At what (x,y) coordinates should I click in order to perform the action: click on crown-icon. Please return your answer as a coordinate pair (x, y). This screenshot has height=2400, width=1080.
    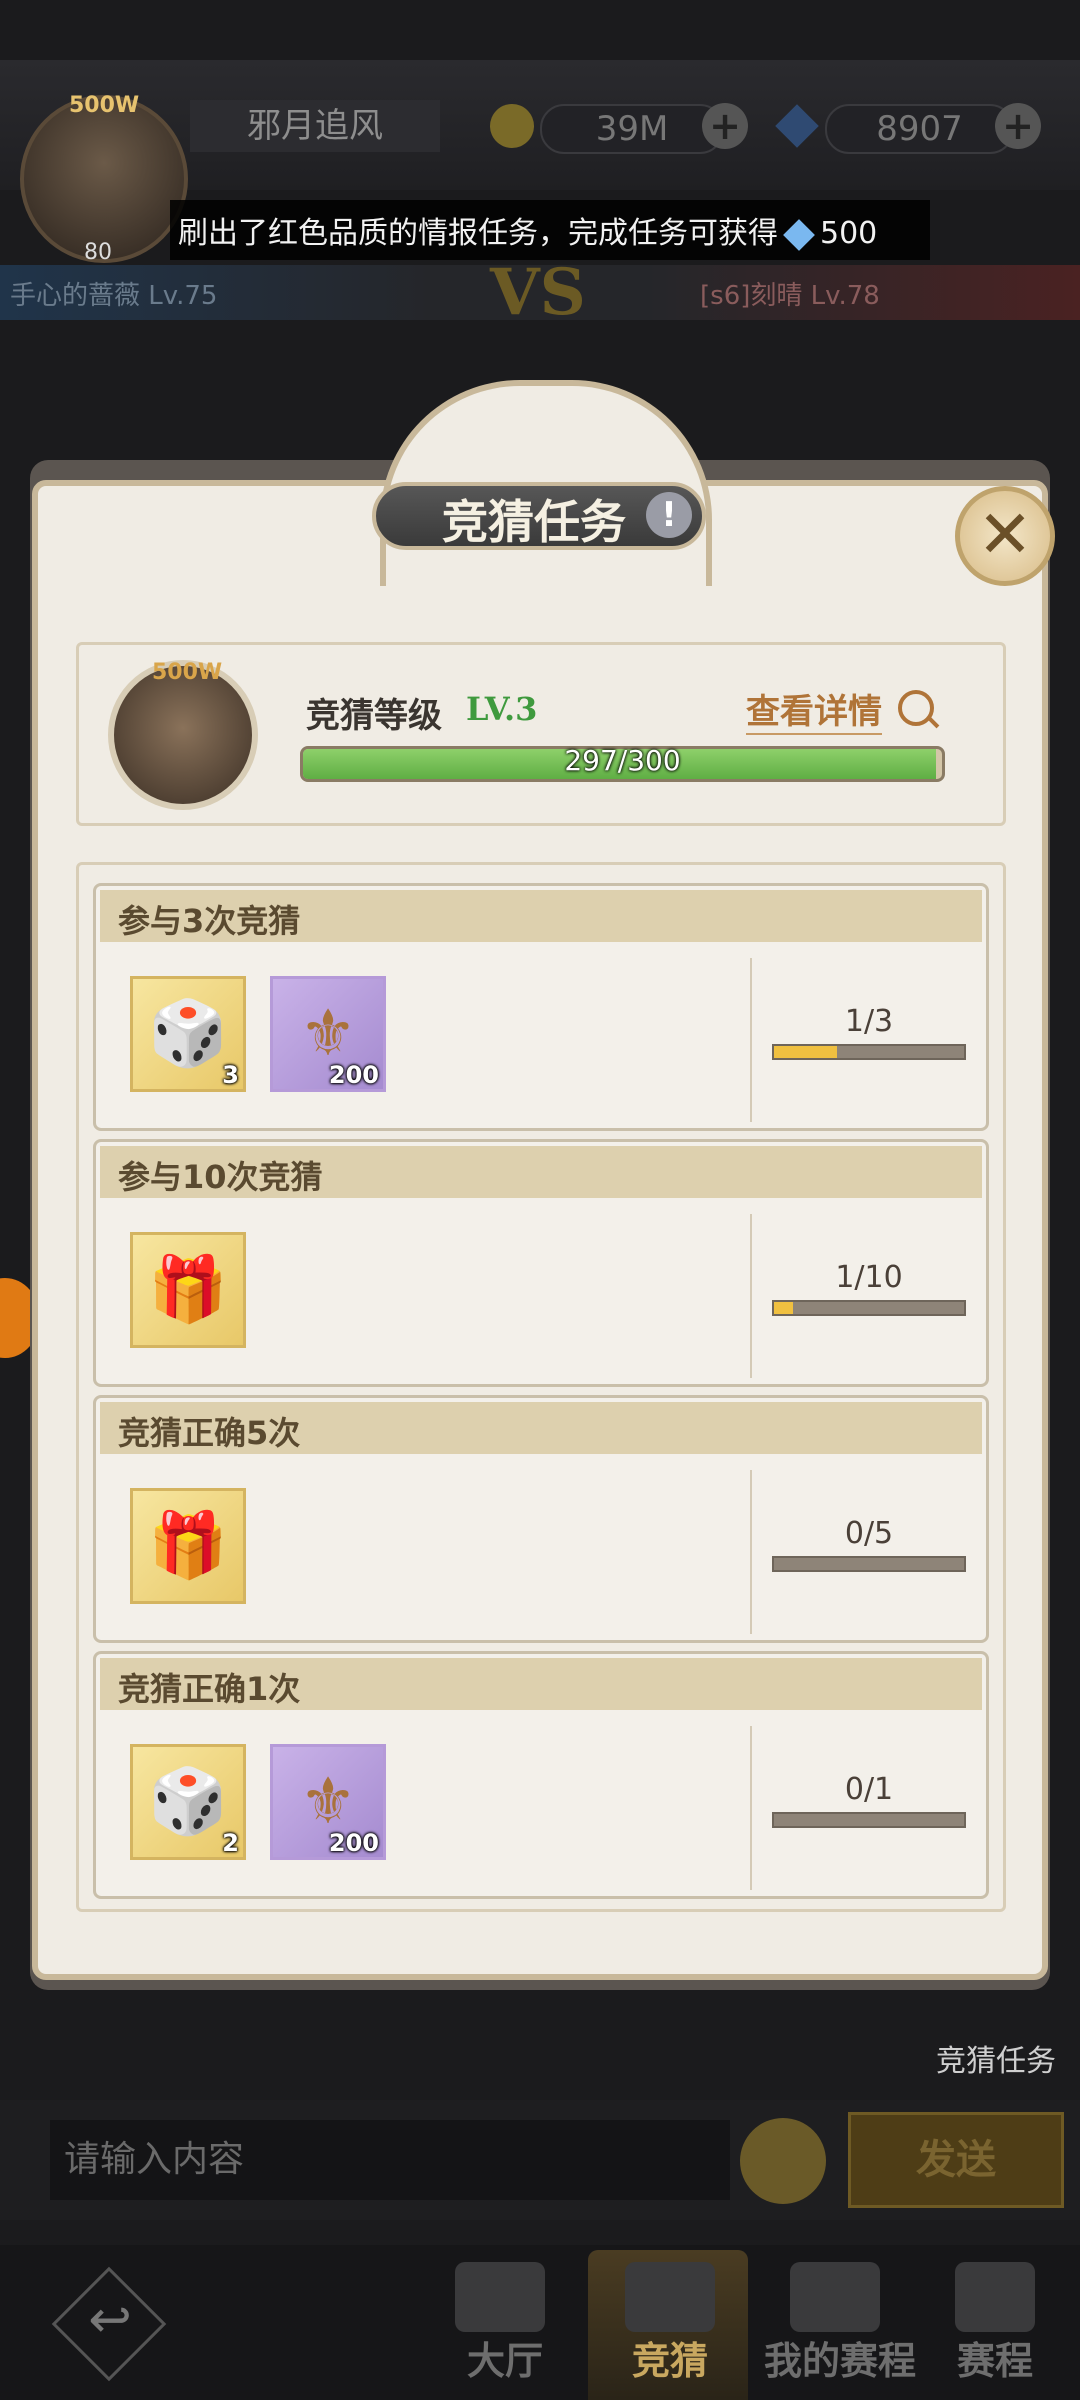
    Looking at the image, I should click on (500, 2297).